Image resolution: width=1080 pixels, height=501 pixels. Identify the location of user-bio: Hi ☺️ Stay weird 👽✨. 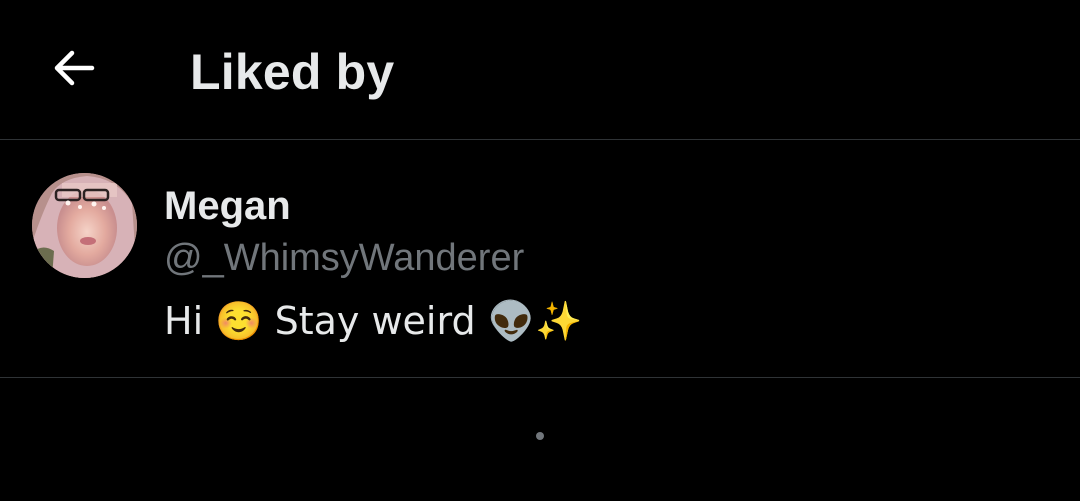
(373, 321).